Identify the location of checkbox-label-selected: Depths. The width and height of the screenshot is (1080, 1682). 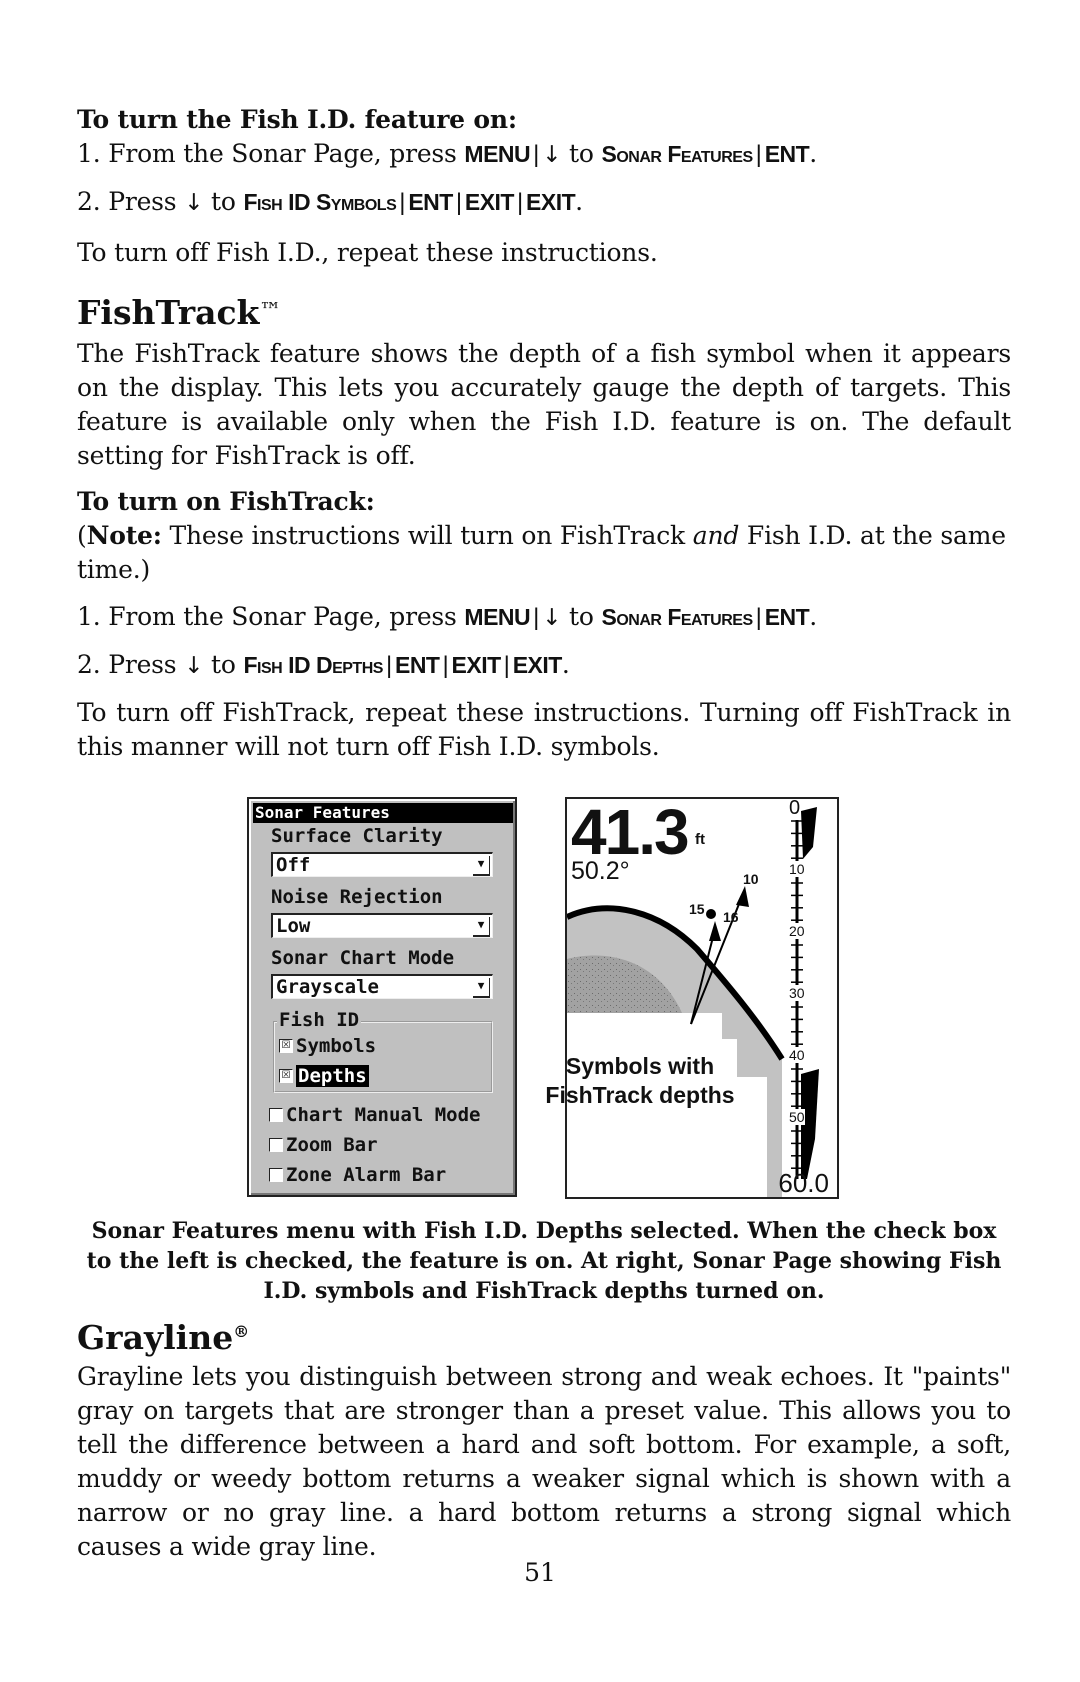
(332, 1076).